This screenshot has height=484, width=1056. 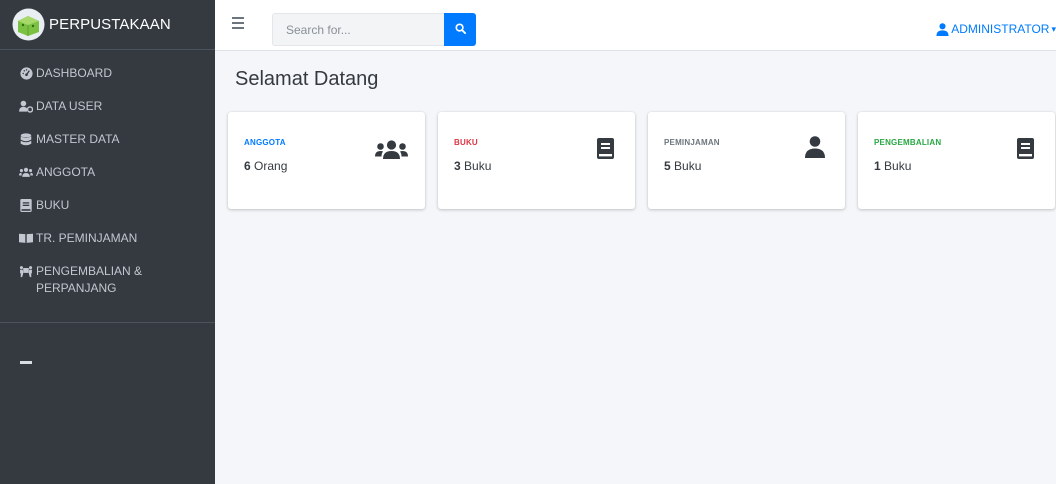 I want to click on card-anggota: ANGGOTA 6 Orang, so click(x=326, y=160).